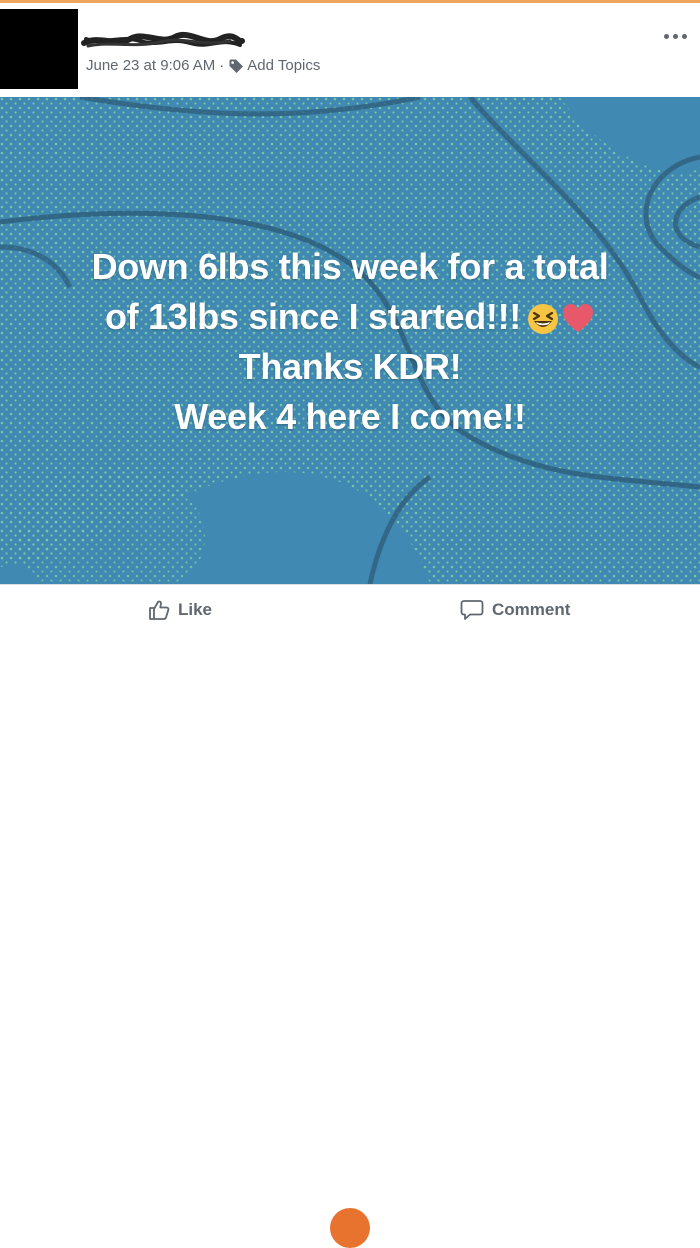 Image resolution: width=700 pixels, height=1248 pixels. I want to click on more-options-icon, so click(678, 37).